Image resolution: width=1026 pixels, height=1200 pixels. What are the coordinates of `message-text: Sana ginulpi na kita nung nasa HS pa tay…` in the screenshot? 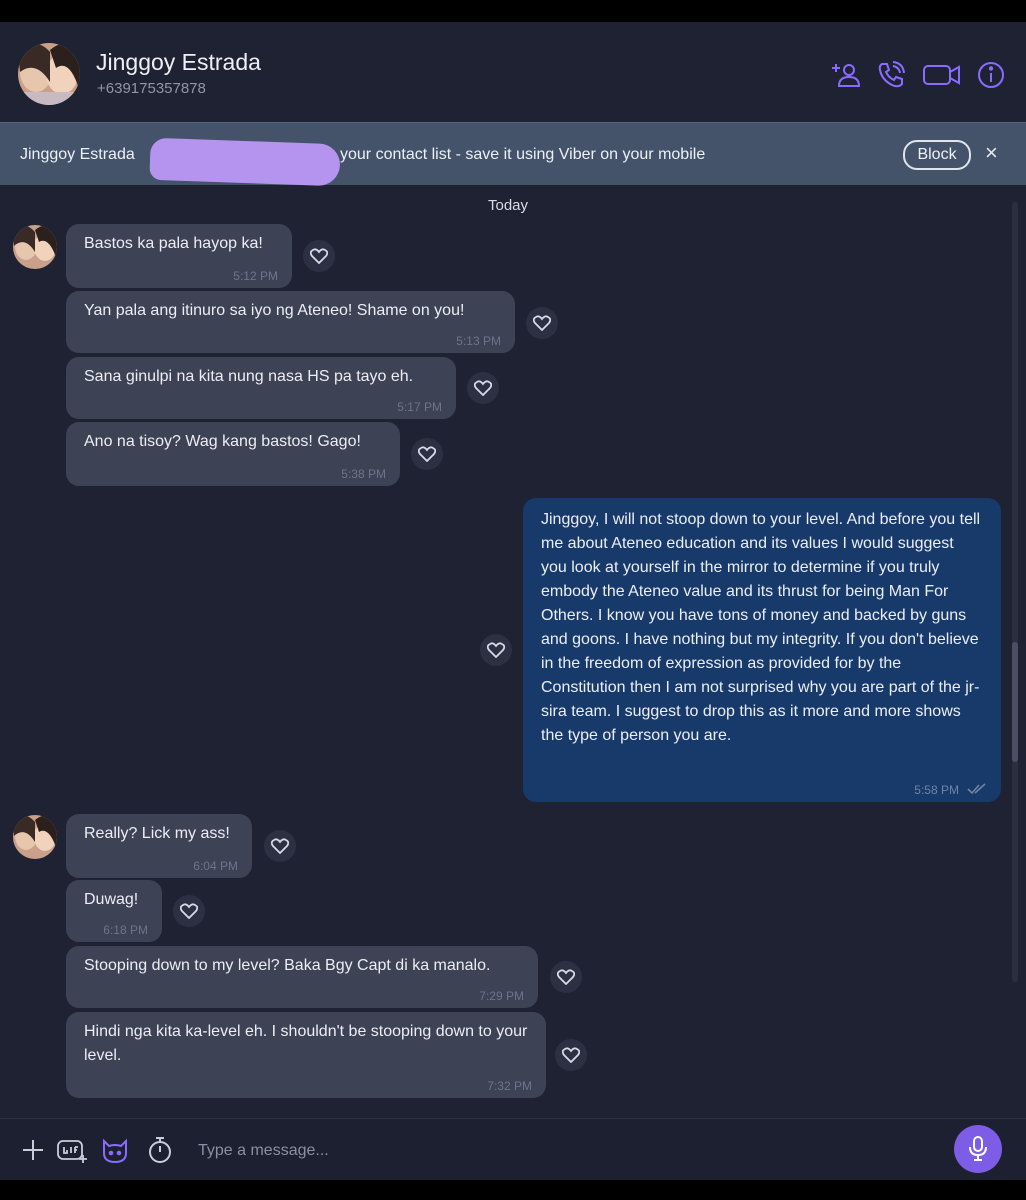 It's located at (249, 376).